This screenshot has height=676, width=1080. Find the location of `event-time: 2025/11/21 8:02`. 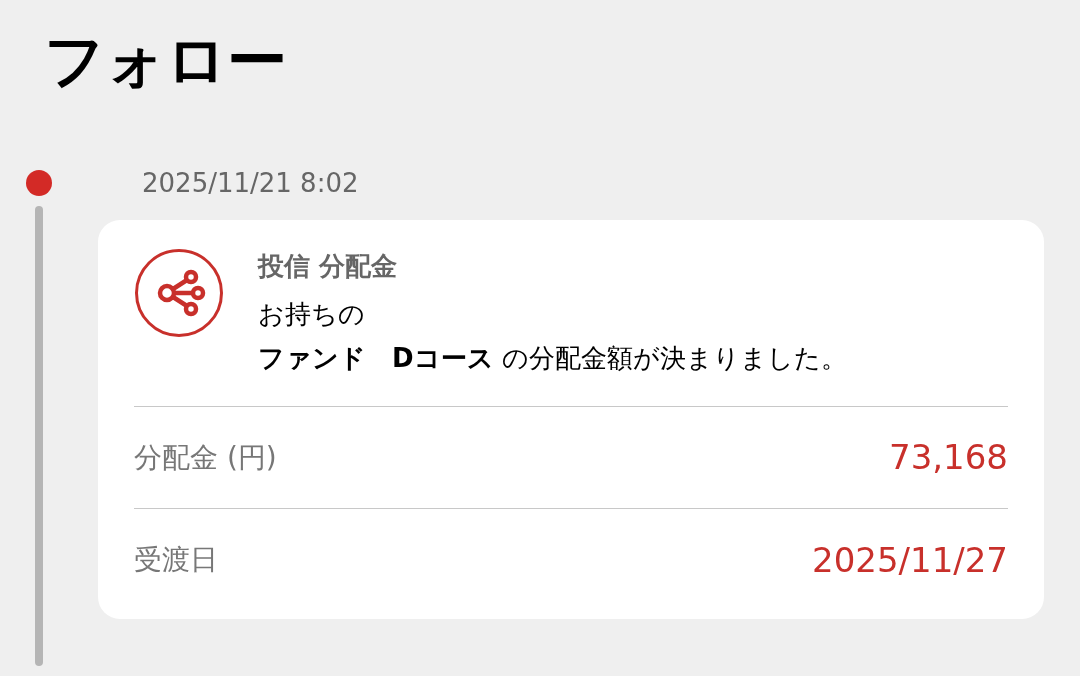

event-time: 2025/11/21 8:02 is located at coordinates (251, 183).